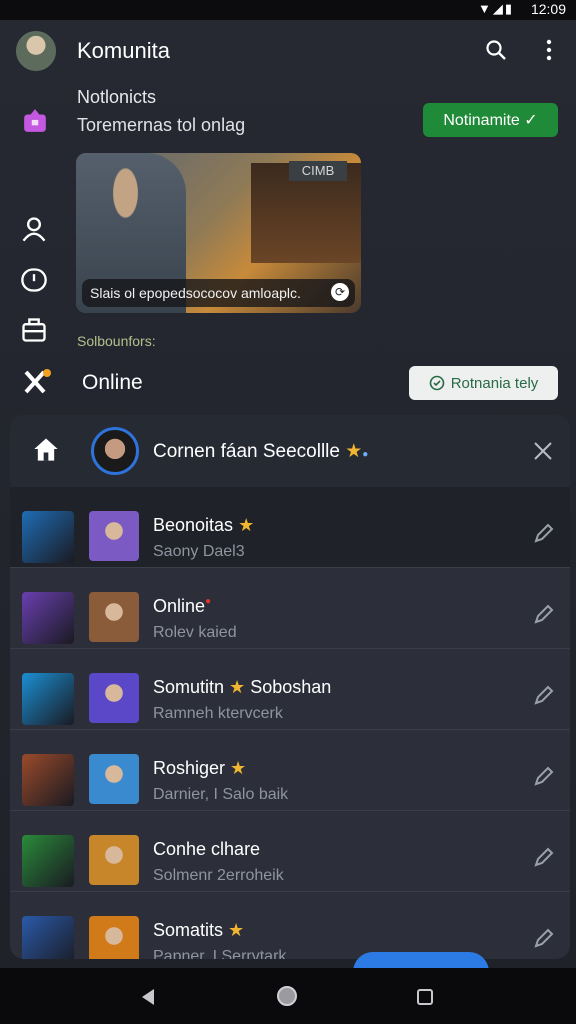  What do you see at coordinates (290, 851) in the screenshot?
I see `list-item: Conhe clhare Solmenr 2erroheik` at bounding box center [290, 851].